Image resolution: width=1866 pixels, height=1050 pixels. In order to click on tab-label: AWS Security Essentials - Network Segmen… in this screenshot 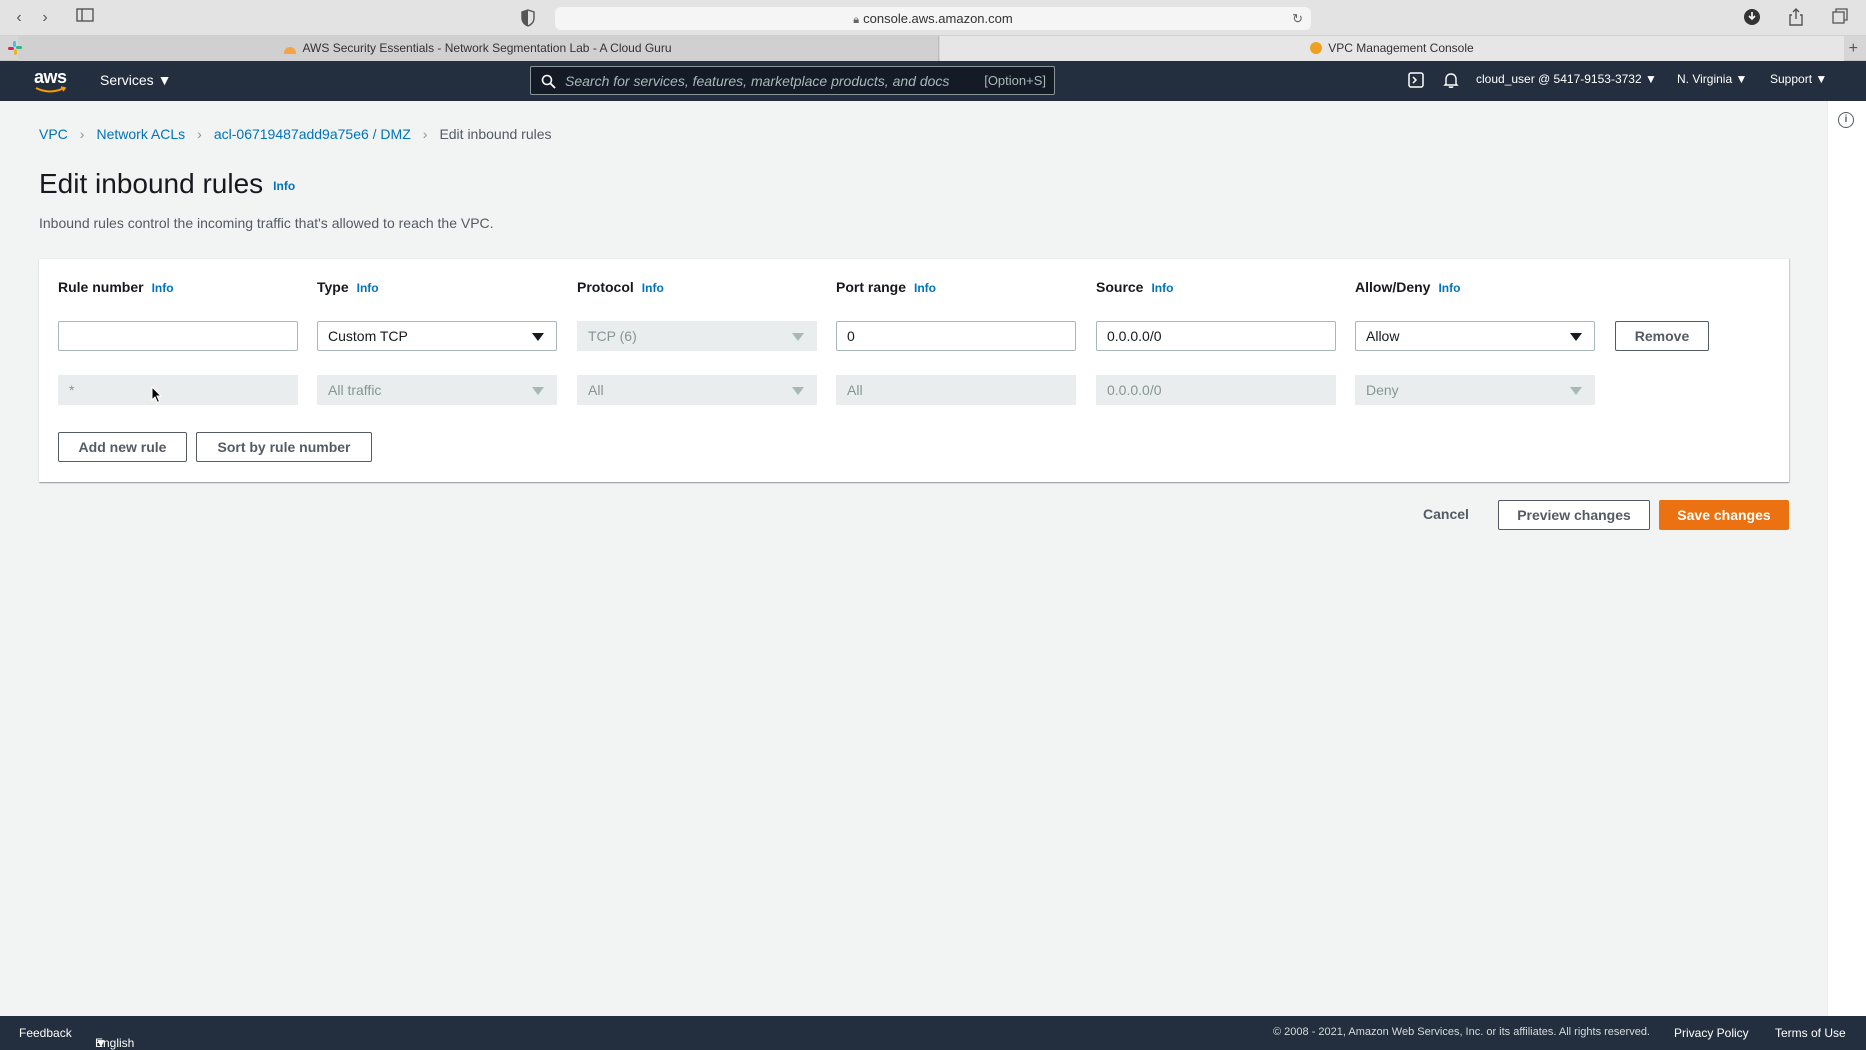, I will do `click(487, 48)`.